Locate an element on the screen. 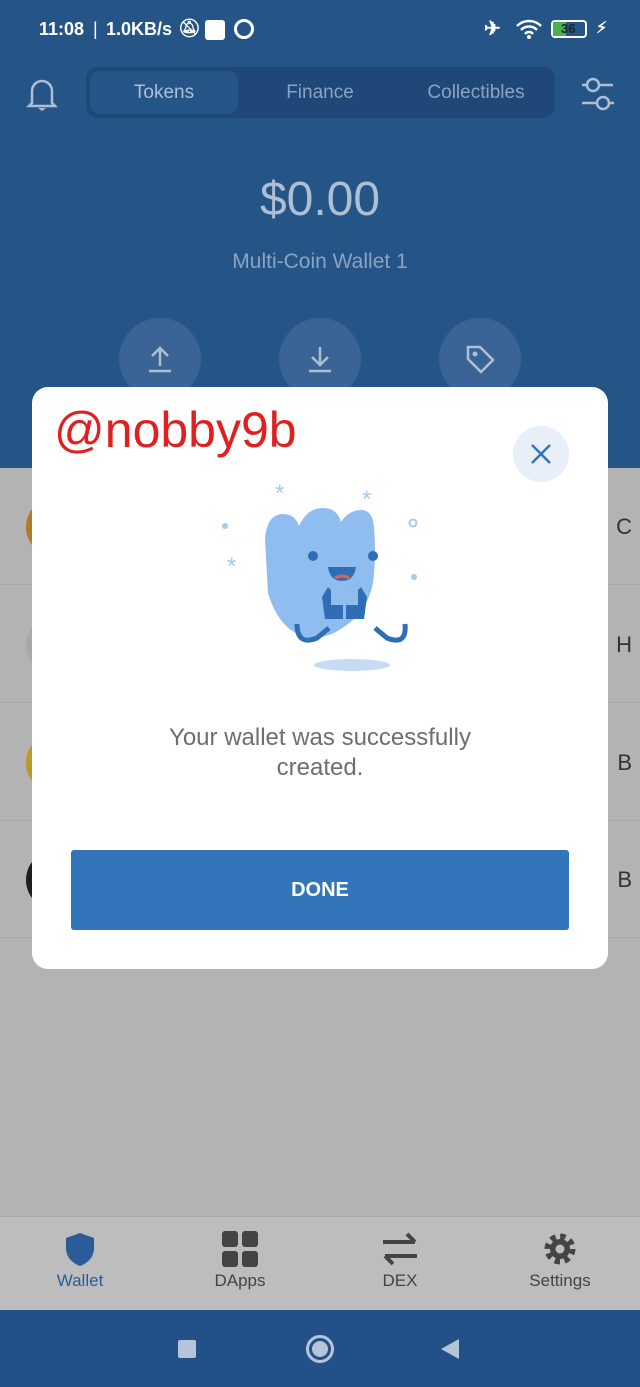  status-time: 11:08 is located at coordinates (62, 29).